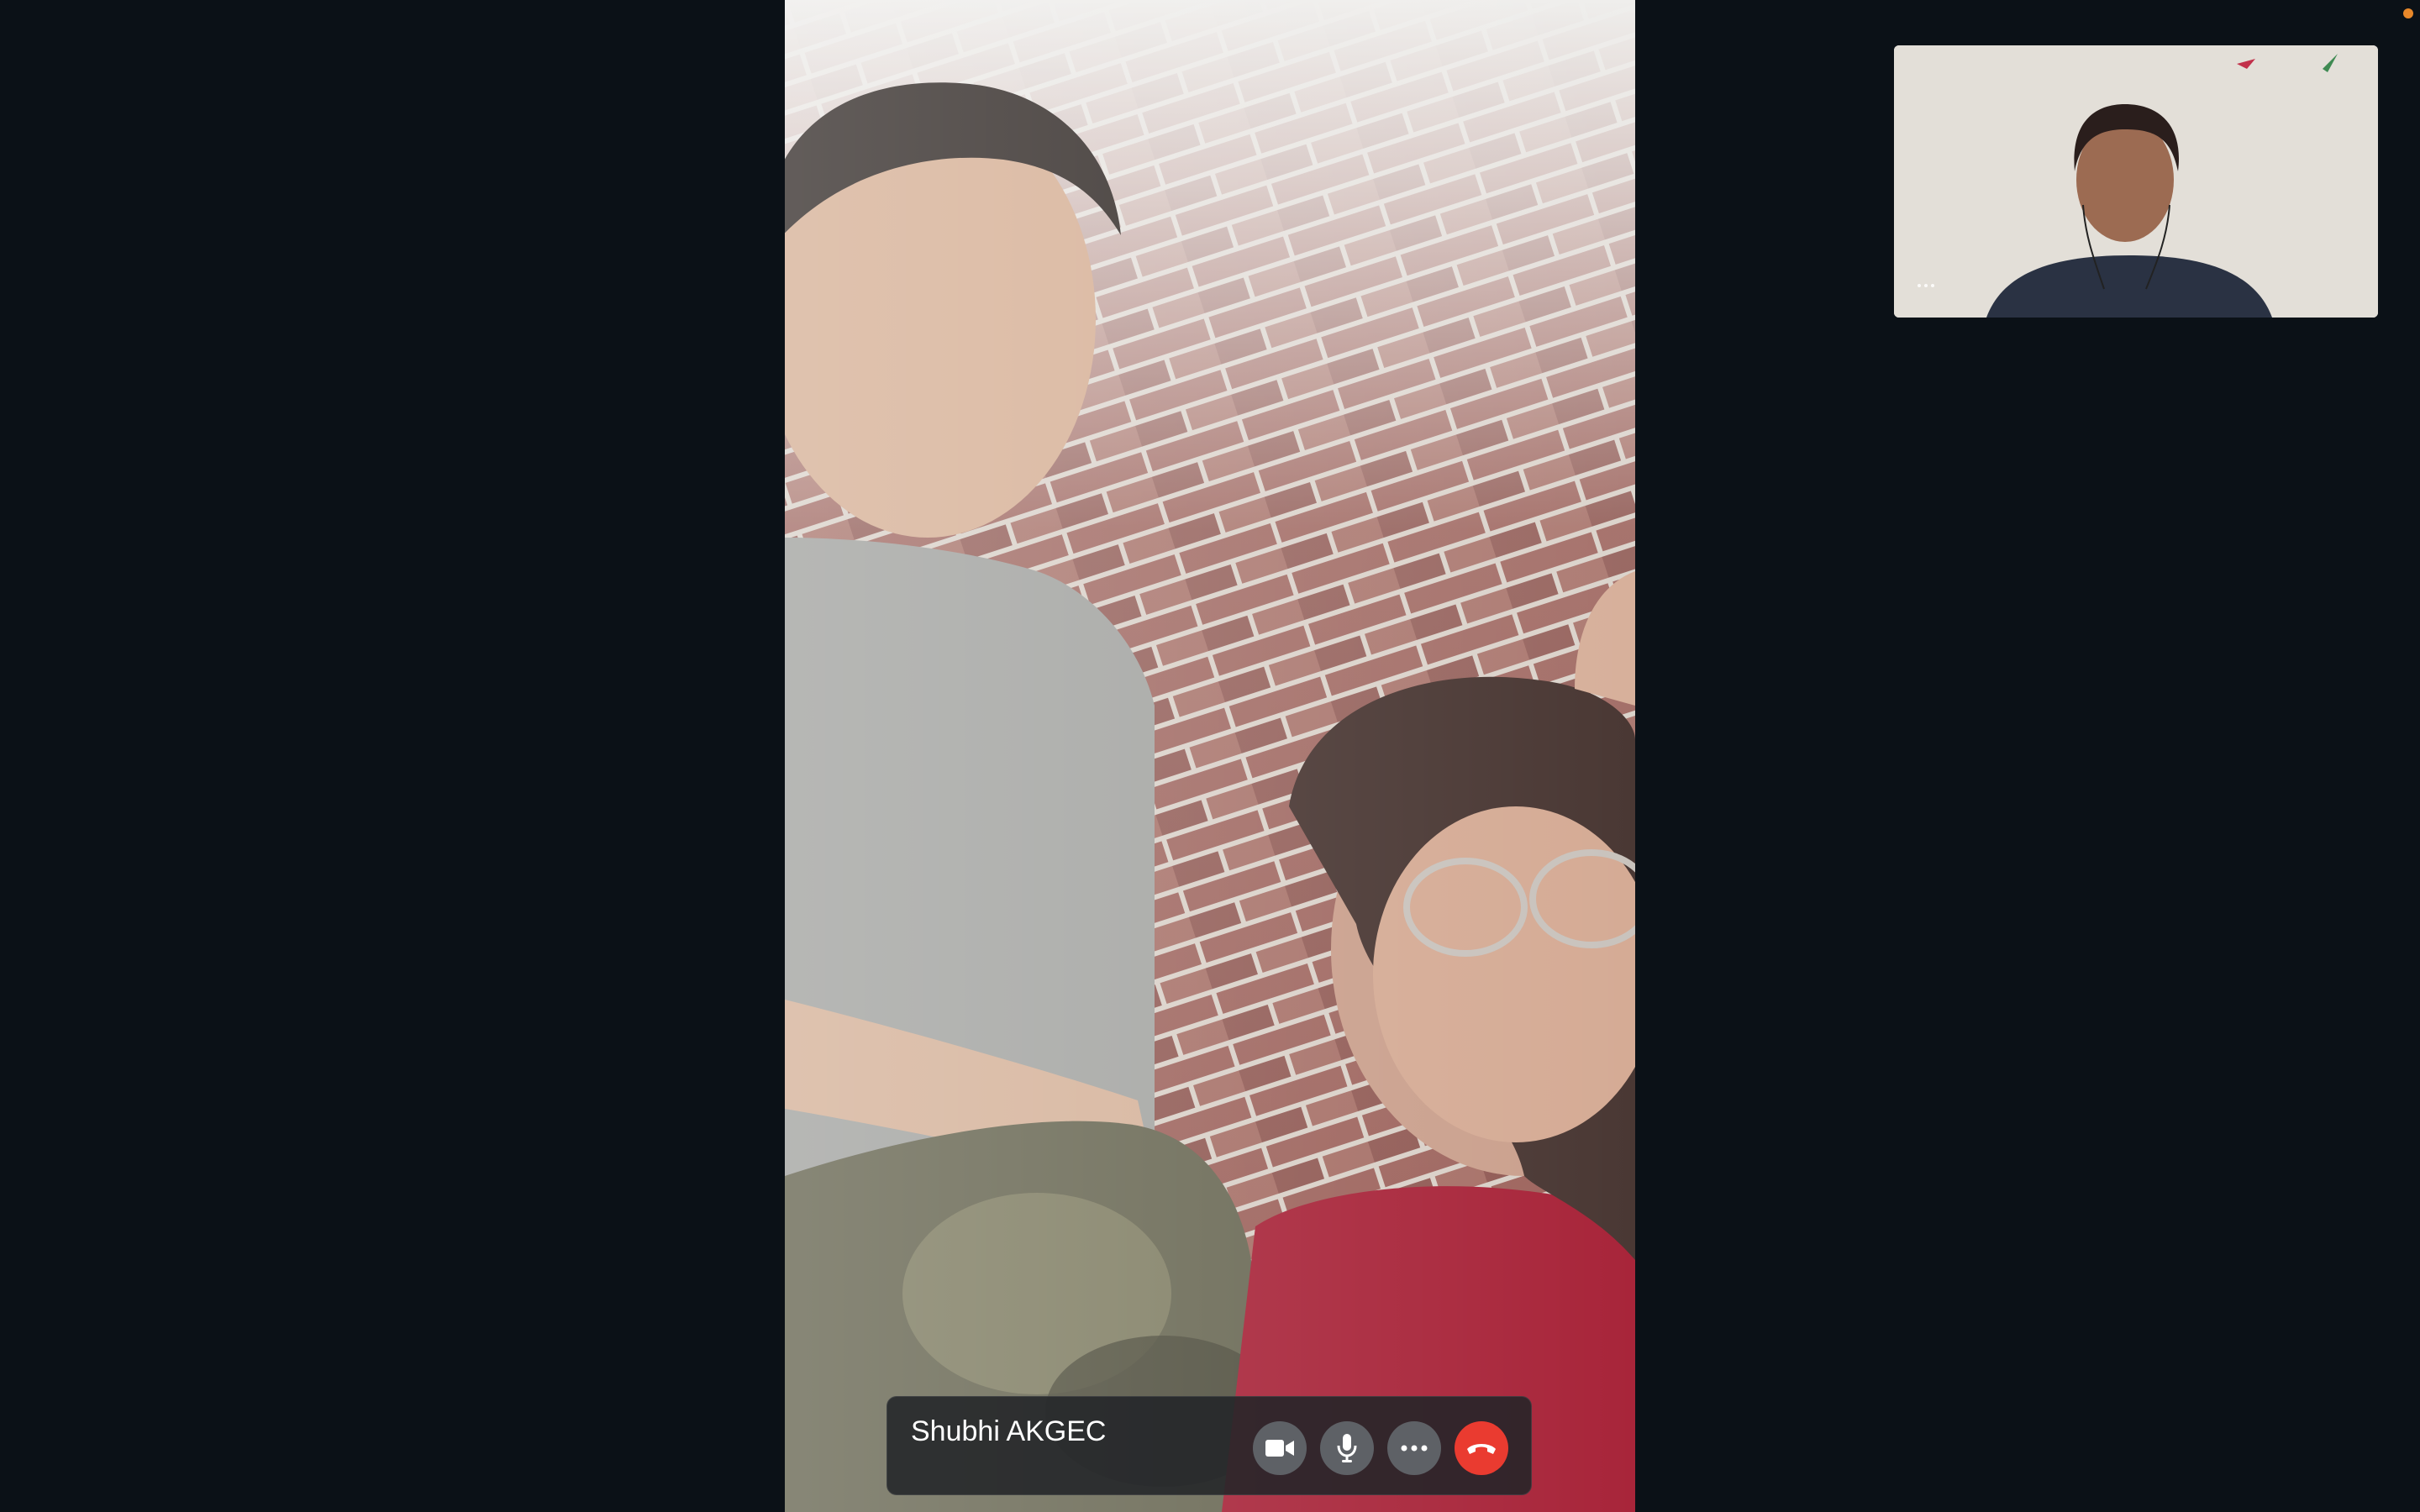  I want to click on video-camera-icon, so click(1279, 1448).